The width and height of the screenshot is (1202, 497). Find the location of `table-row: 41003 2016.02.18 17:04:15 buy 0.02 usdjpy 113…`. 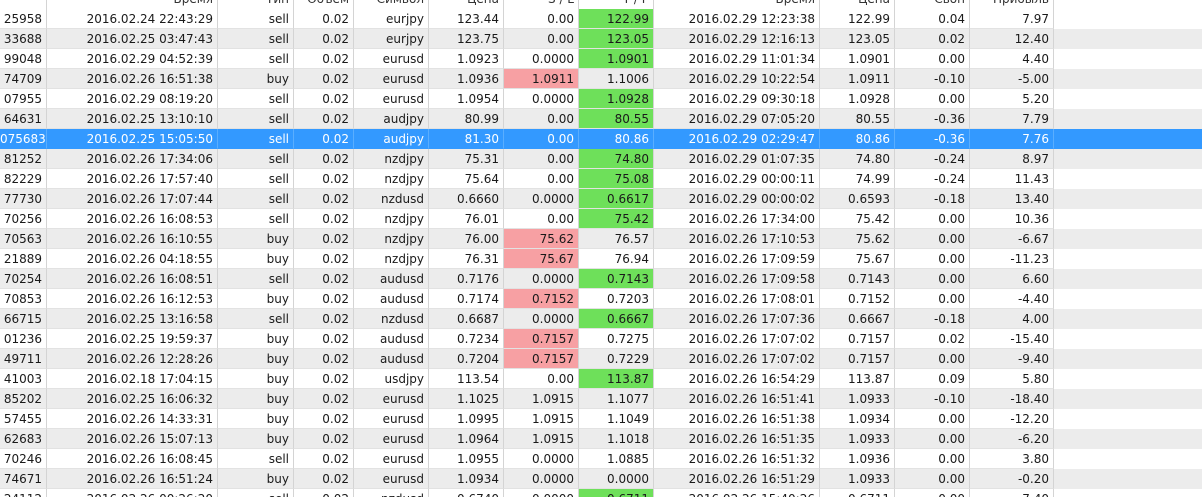

table-row: 41003 2016.02.18 17:04:15 buy 0.02 usdjpy 113… is located at coordinates (601, 379).